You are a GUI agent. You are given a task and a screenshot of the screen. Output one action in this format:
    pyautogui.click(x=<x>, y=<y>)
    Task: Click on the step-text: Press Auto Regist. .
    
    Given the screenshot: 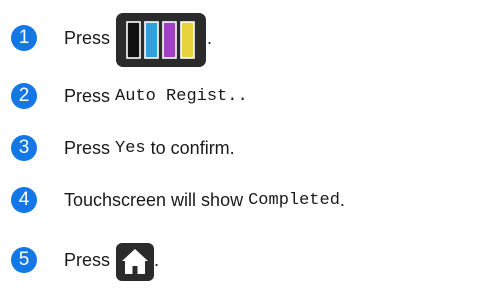 What is the action you would take?
    pyautogui.click(x=156, y=96)
    